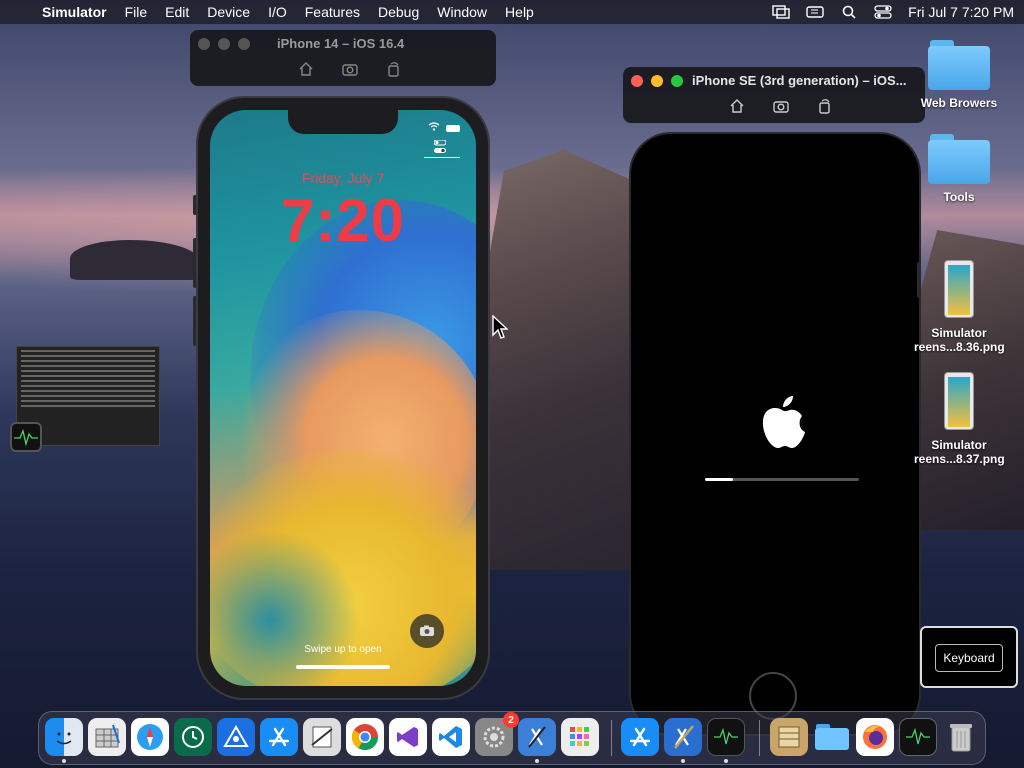 The height and width of the screenshot is (768, 1024). I want to click on time-machine-icon, so click(193, 737).